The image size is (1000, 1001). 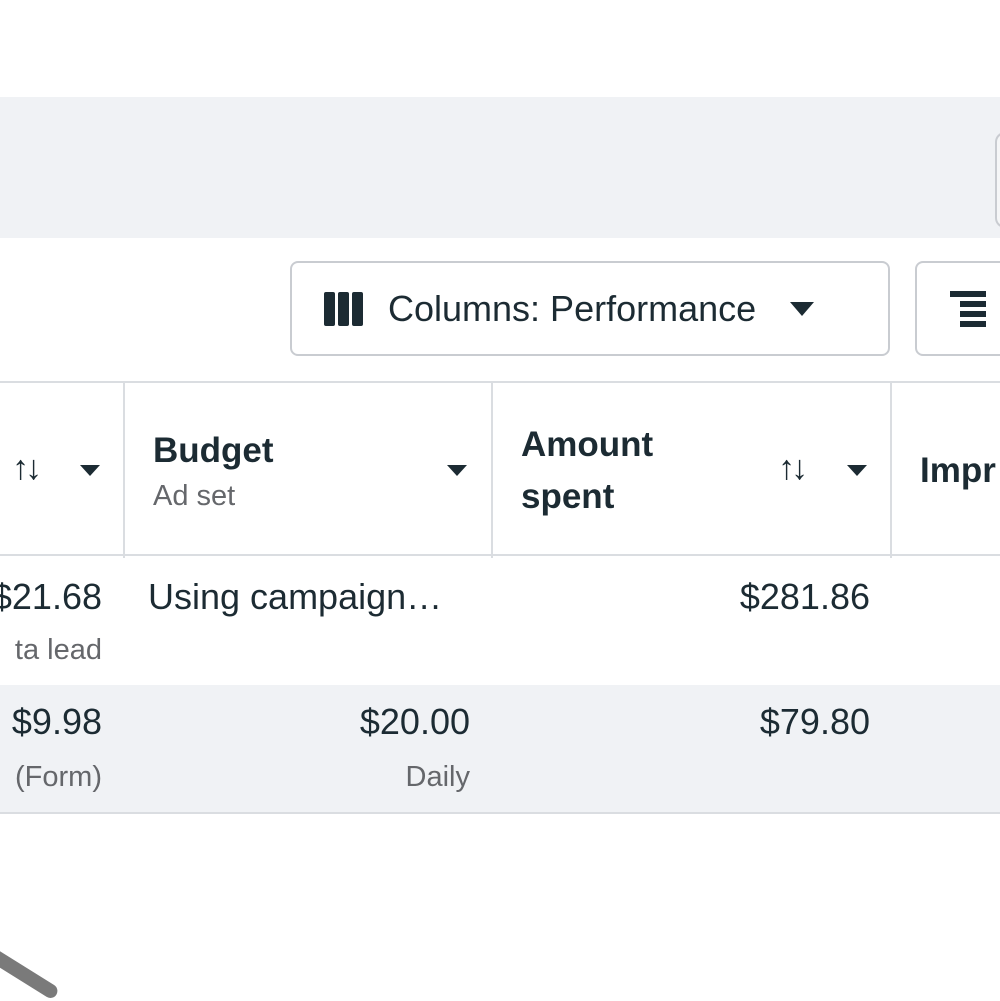 What do you see at coordinates (30, 971) in the screenshot?
I see `cursor-stroke` at bounding box center [30, 971].